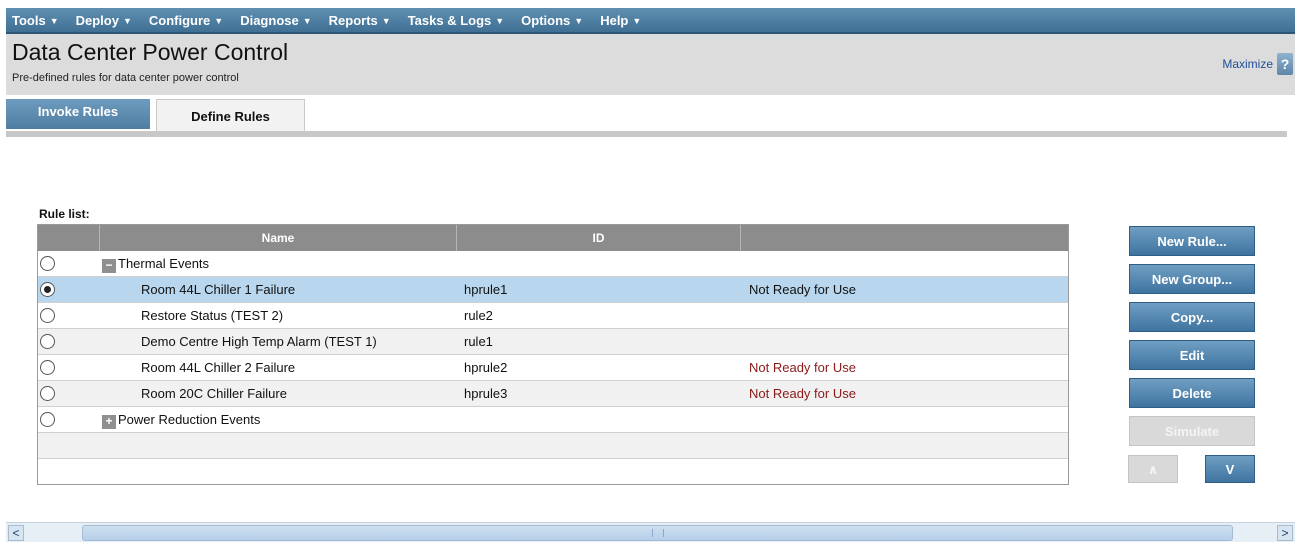 The width and height of the screenshot is (1300, 545). I want to click on rule-name: Restore Status (TEST 2), so click(212, 315).